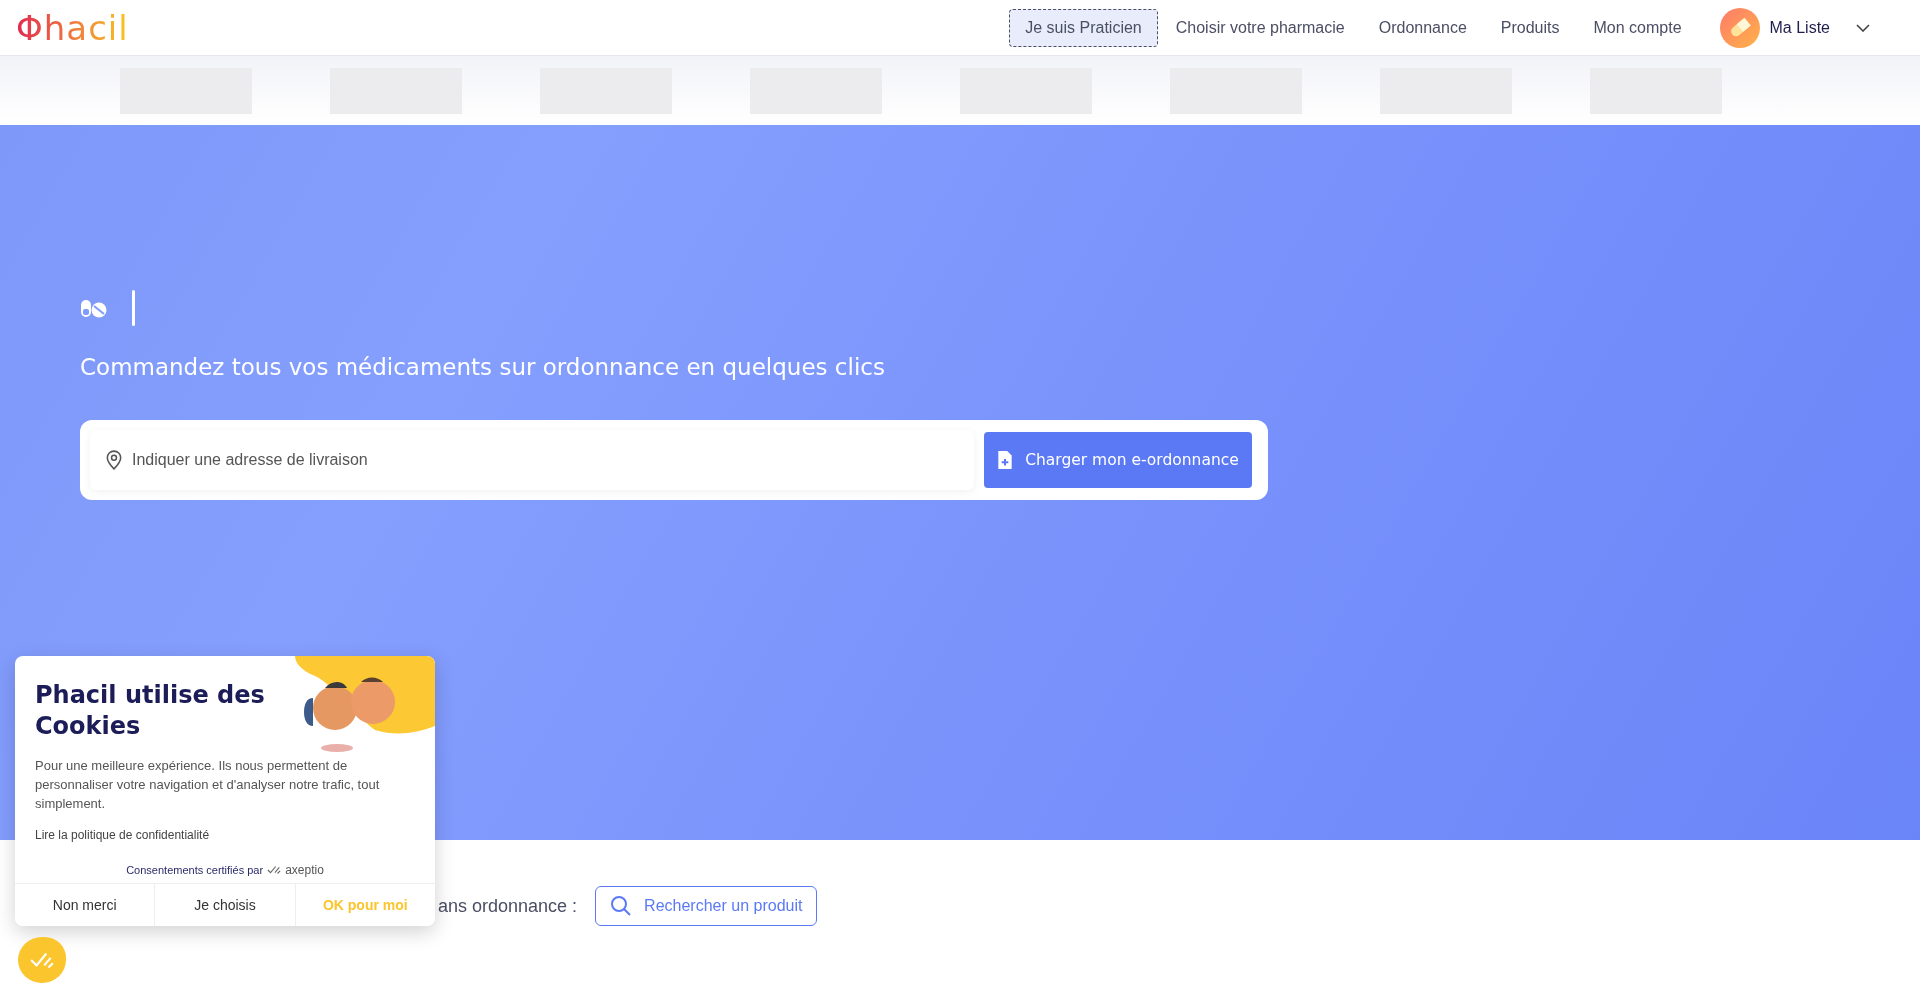 This screenshot has height=993, width=1920. I want to click on pills-icon, so click(94, 308).